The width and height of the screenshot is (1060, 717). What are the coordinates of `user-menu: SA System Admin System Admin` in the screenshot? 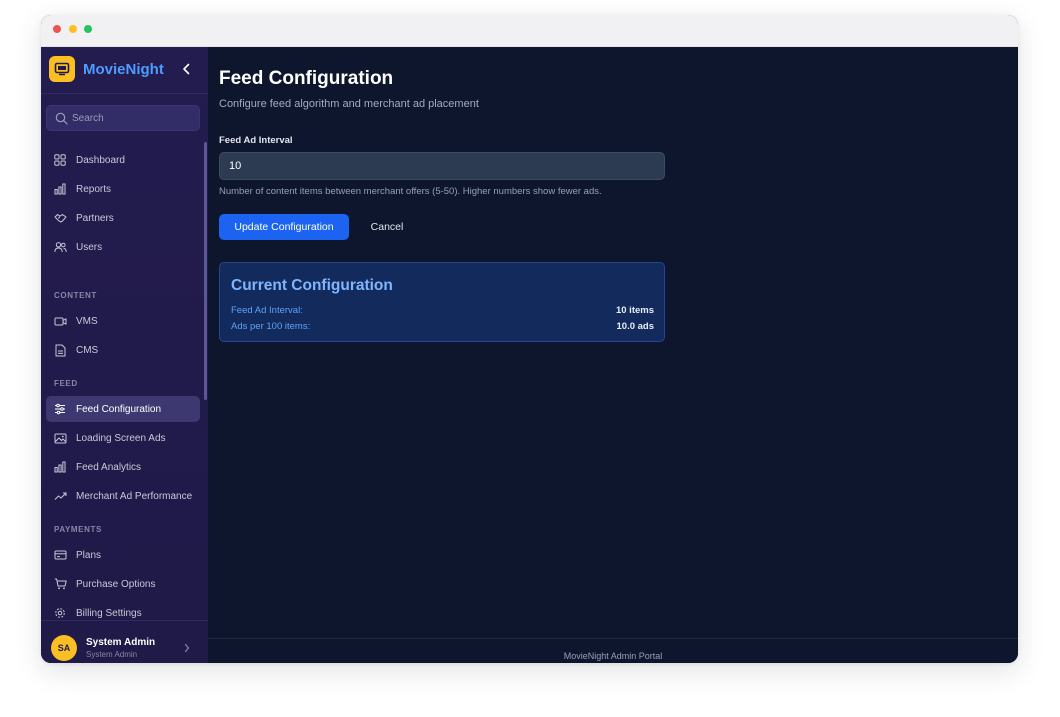 It's located at (124, 641).